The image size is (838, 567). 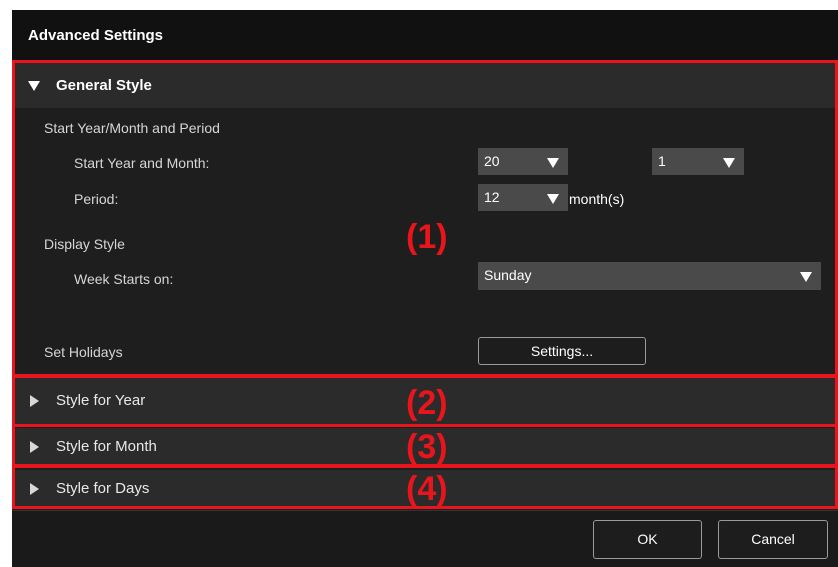 I want to click on annotation-label-2: (2), so click(x=427, y=403).